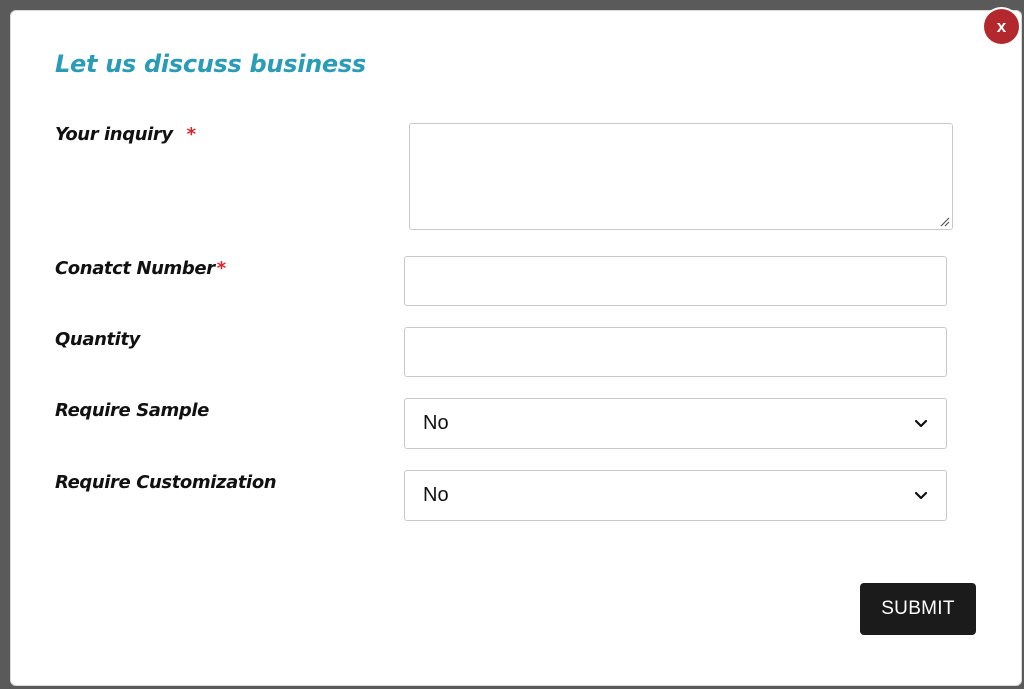 The image size is (1024, 689). What do you see at coordinates (675, 423) in the screenshot?
I see `require-sample-select: No` at bounding box center [675, 423].